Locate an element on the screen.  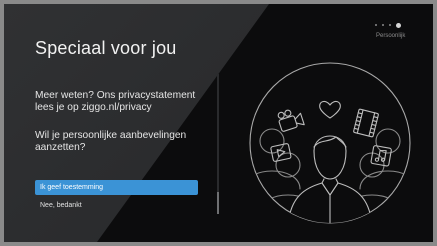
step-indicator is located at coordinates (388, 25).